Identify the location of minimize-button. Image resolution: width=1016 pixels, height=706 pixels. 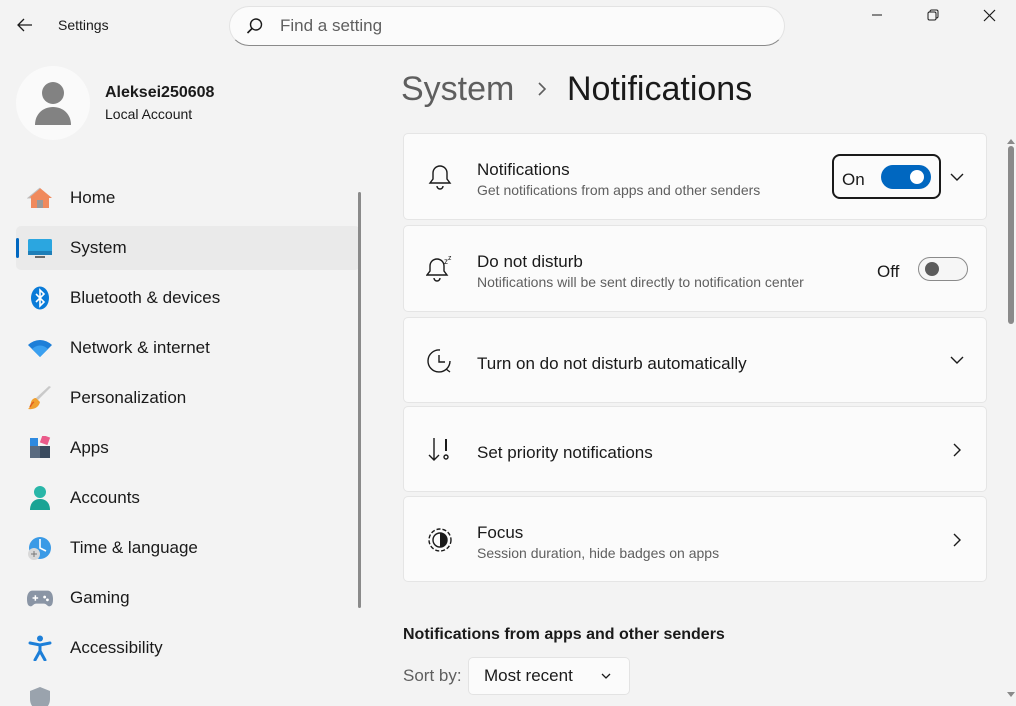
(877, 15).